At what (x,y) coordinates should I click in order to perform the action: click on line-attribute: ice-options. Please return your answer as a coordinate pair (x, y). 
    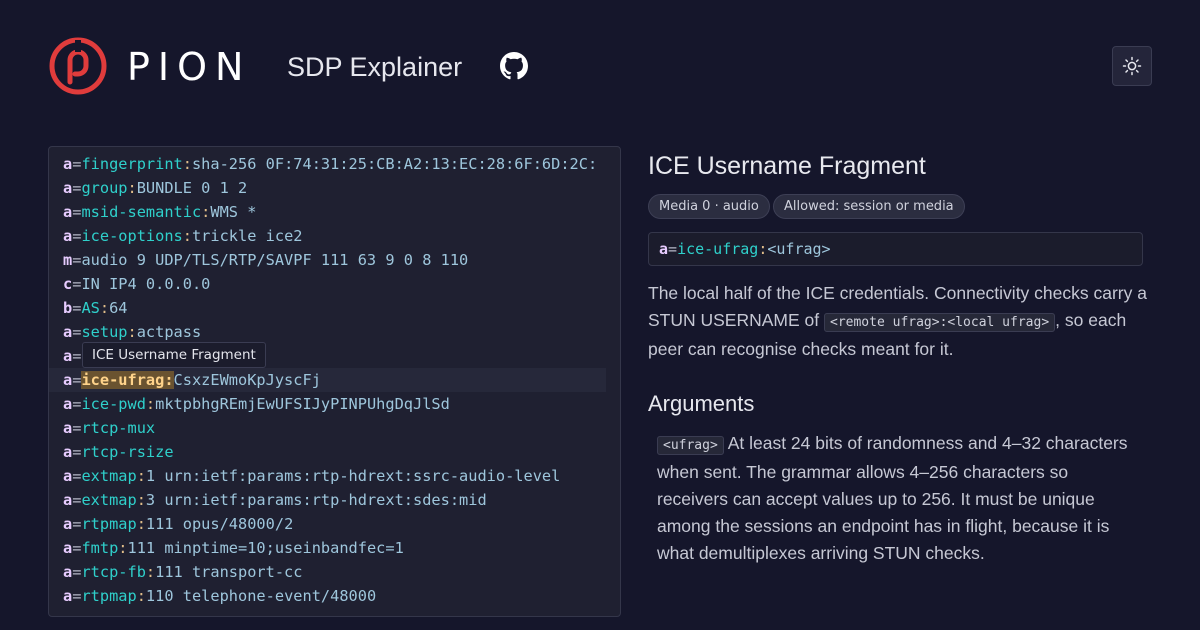
    Looking at the image, I should click on (132, 236).